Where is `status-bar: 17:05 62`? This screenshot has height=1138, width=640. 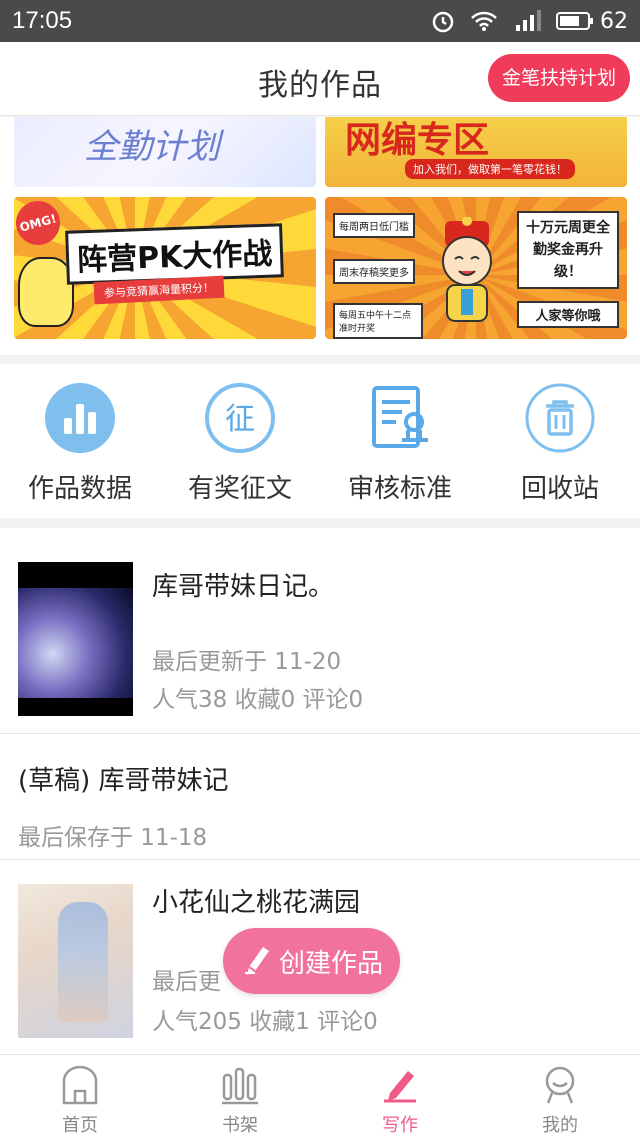 status-bar: 17:05 62 is located at coordinates (320, 21).